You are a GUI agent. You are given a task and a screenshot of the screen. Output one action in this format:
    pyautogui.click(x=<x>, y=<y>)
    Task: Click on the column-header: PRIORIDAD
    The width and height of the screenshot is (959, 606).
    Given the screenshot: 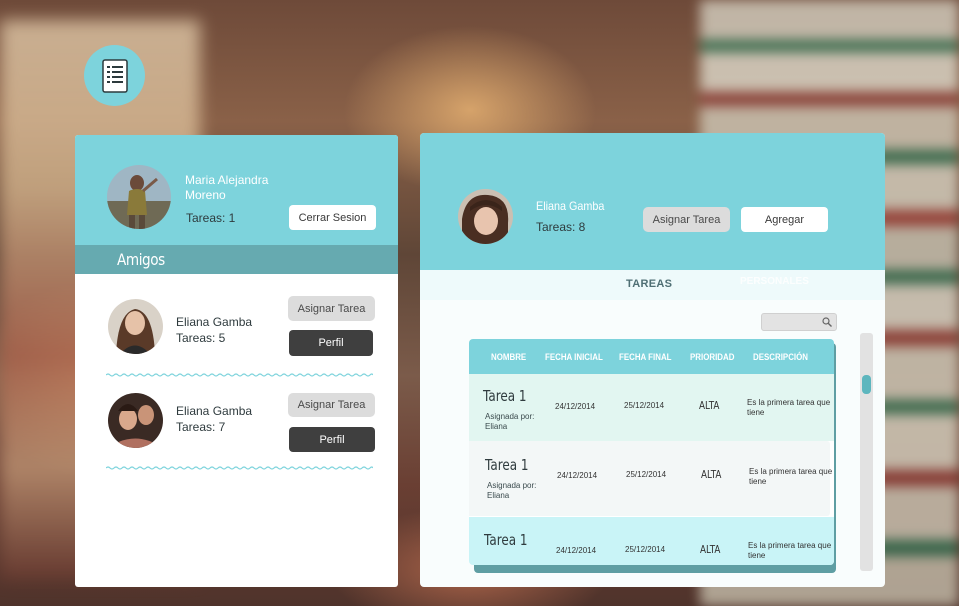 What is the action you would take?
    pyautogui.click(x=712, y=357)
    